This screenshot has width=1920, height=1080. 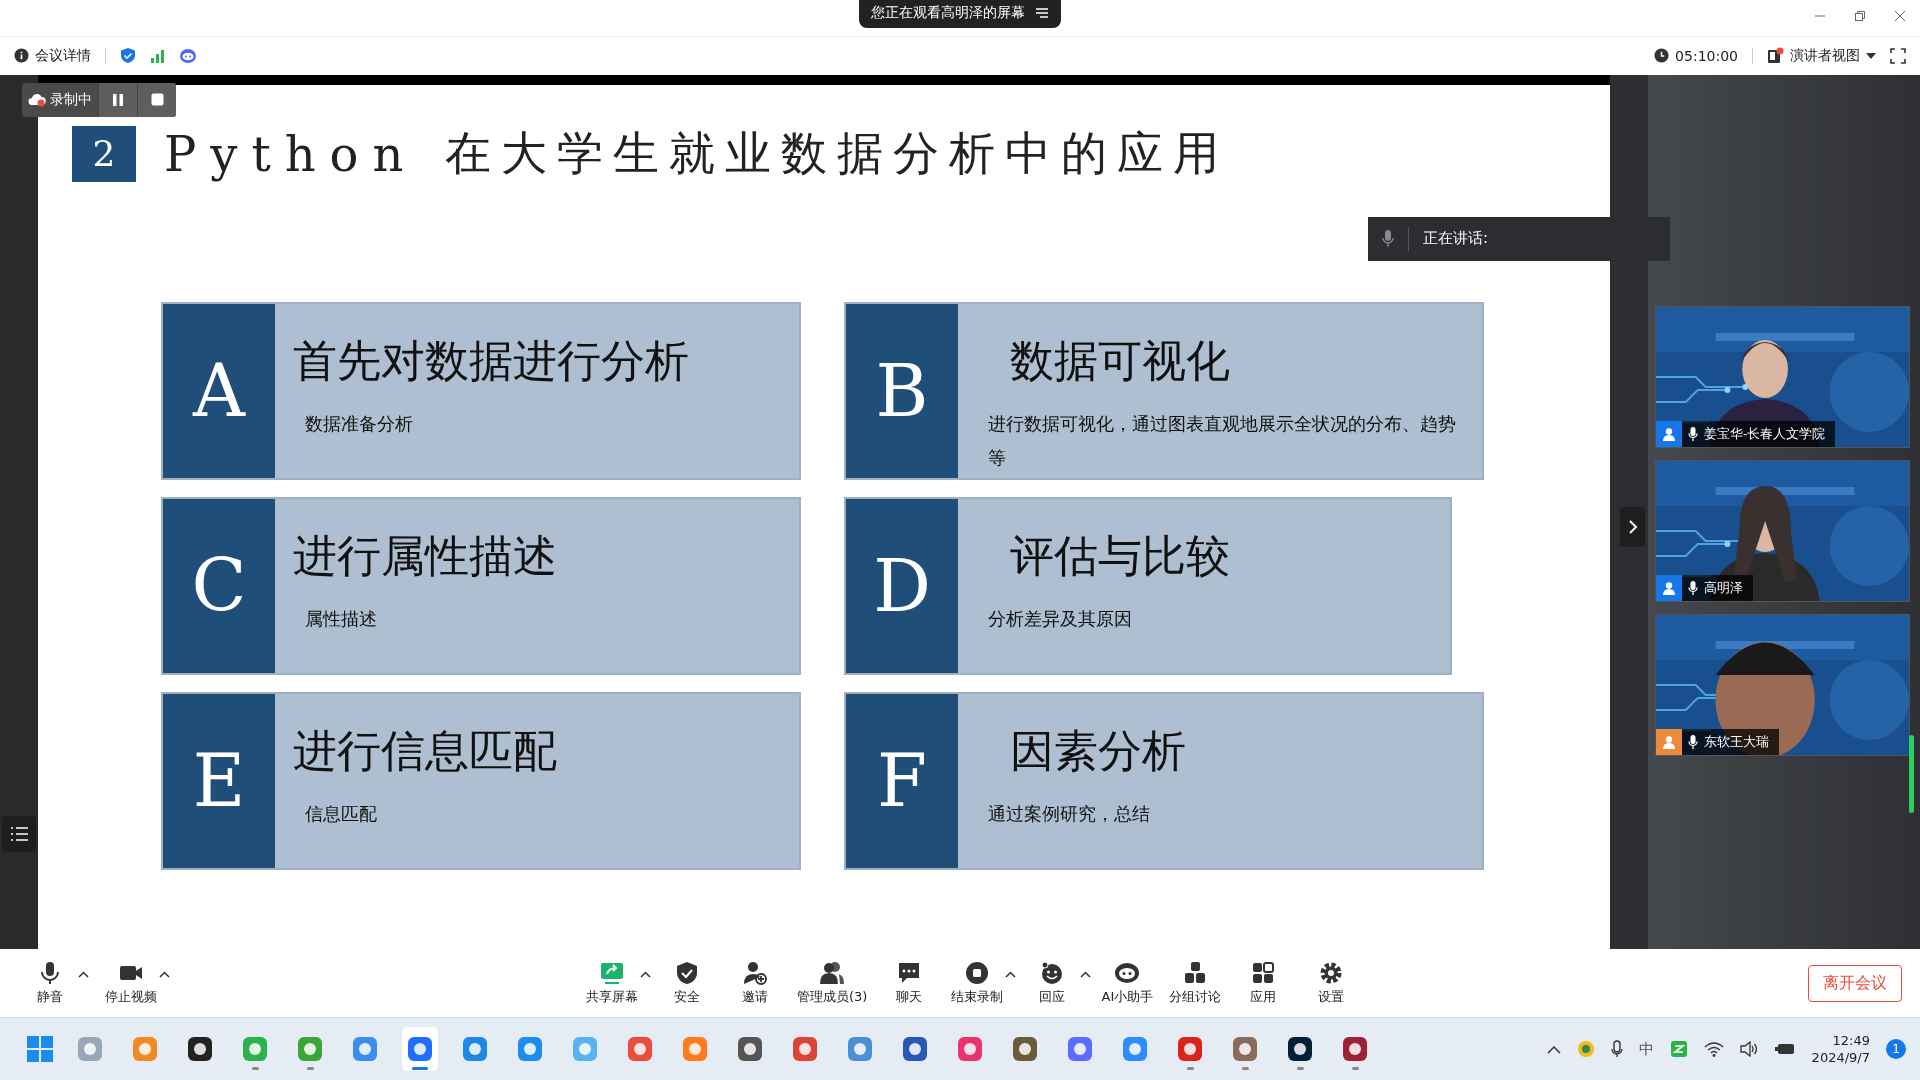 I want to click on view-mode-dropdown: 演讲者视图, so click(x=1821, y=55).